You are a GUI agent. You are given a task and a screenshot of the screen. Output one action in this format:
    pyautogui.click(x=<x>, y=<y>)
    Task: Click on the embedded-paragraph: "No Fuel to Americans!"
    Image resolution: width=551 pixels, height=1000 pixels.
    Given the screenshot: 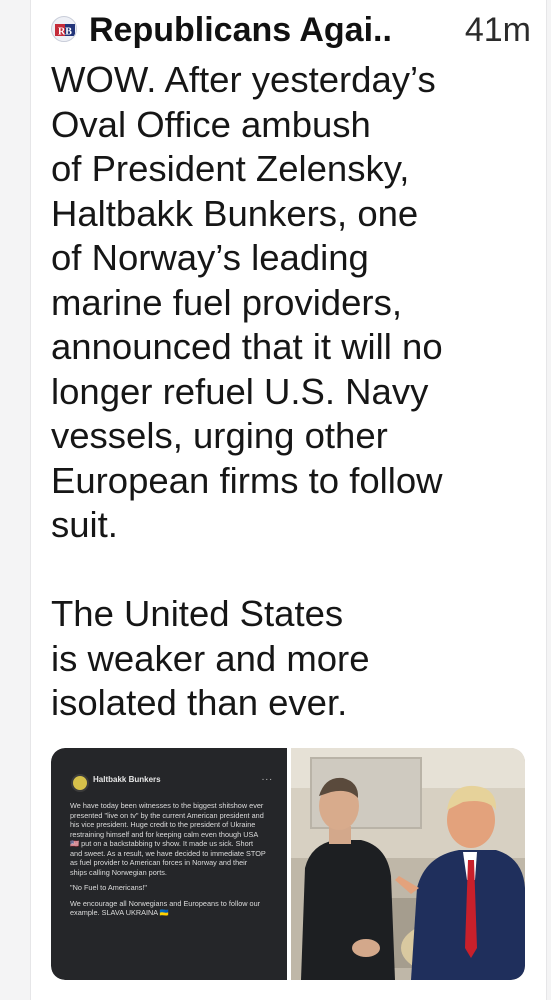 What is the action you would take?
    pyautogui.click(x=108, y=887)
    